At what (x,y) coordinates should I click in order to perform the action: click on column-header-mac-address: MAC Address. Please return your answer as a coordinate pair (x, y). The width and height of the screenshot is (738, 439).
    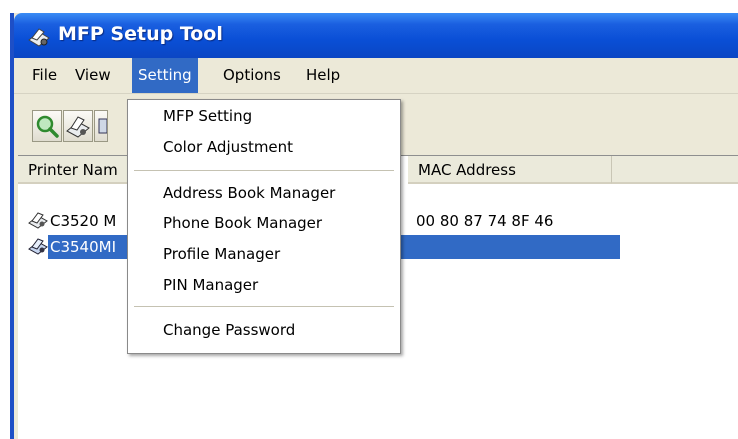
    Looking at the image, I should click on (510, 170).